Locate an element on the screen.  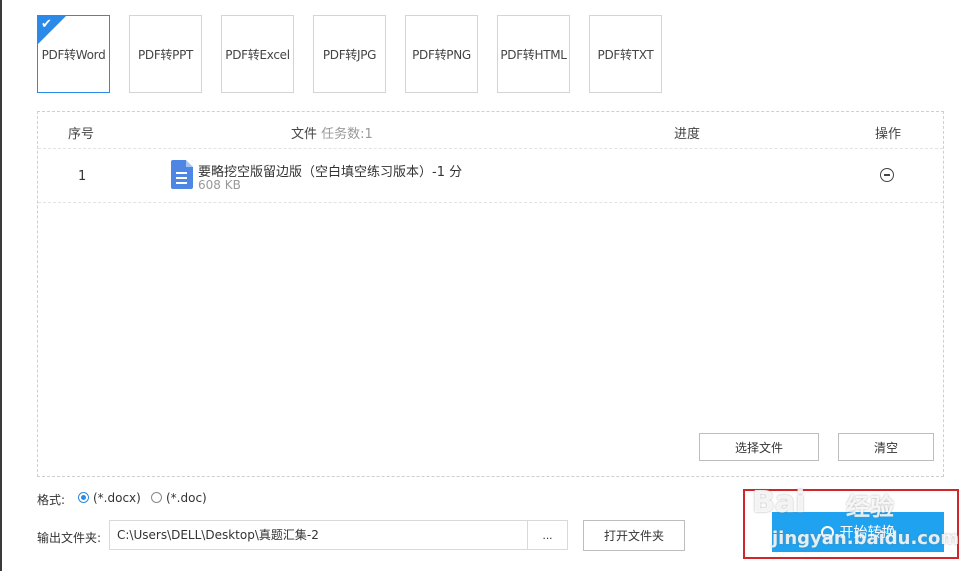
col-index-header: 序号 is located at coordinates (81, 134).